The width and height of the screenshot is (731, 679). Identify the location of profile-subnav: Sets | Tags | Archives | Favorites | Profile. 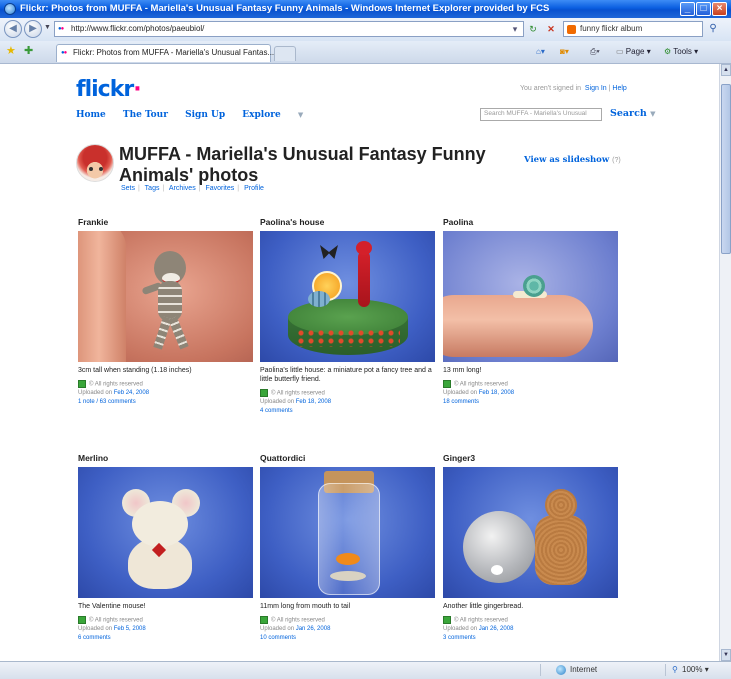
(192, 188).